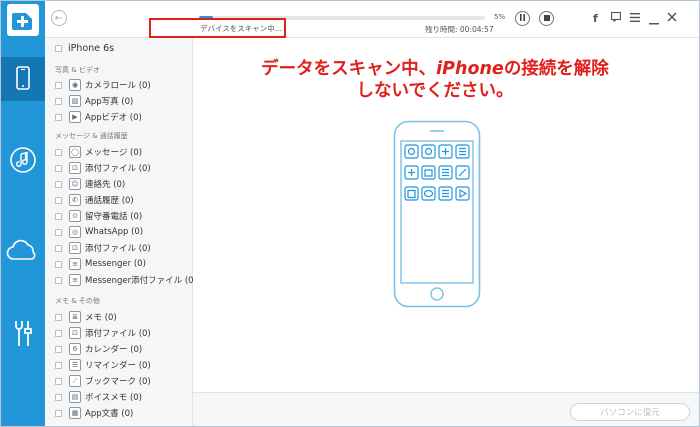 This screenshot has height=427, width=700. I want to click on camera-icon: ◉, so click(75, 85).